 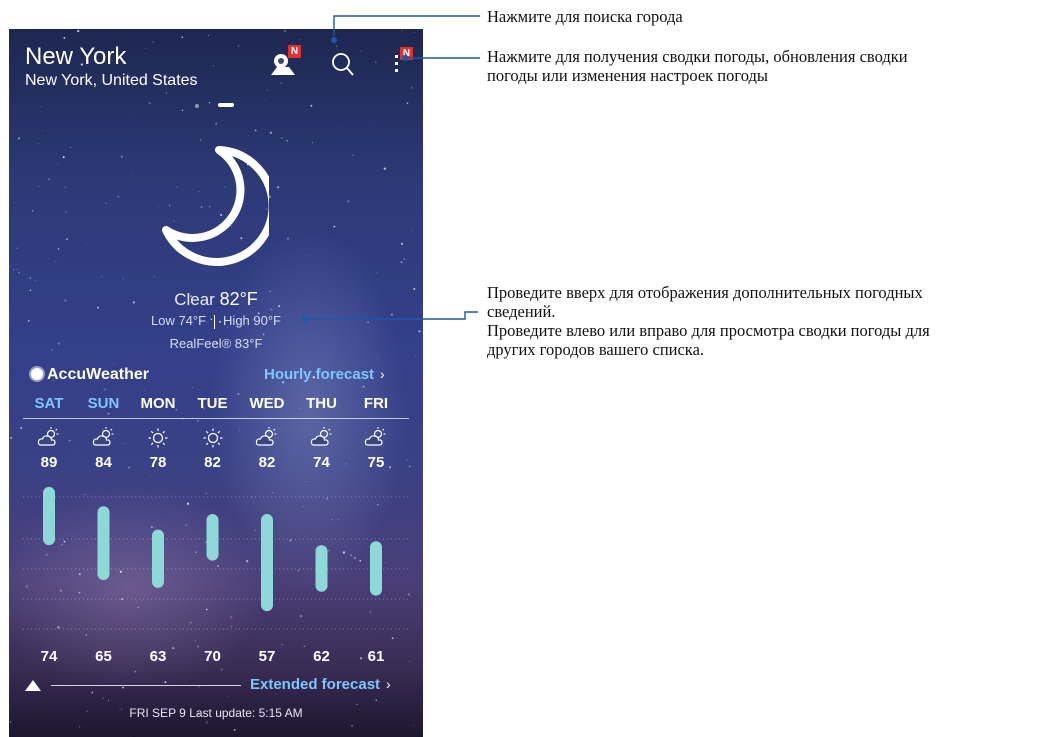 I want to click on callout-line-swipe, so click(x=391, y=315).